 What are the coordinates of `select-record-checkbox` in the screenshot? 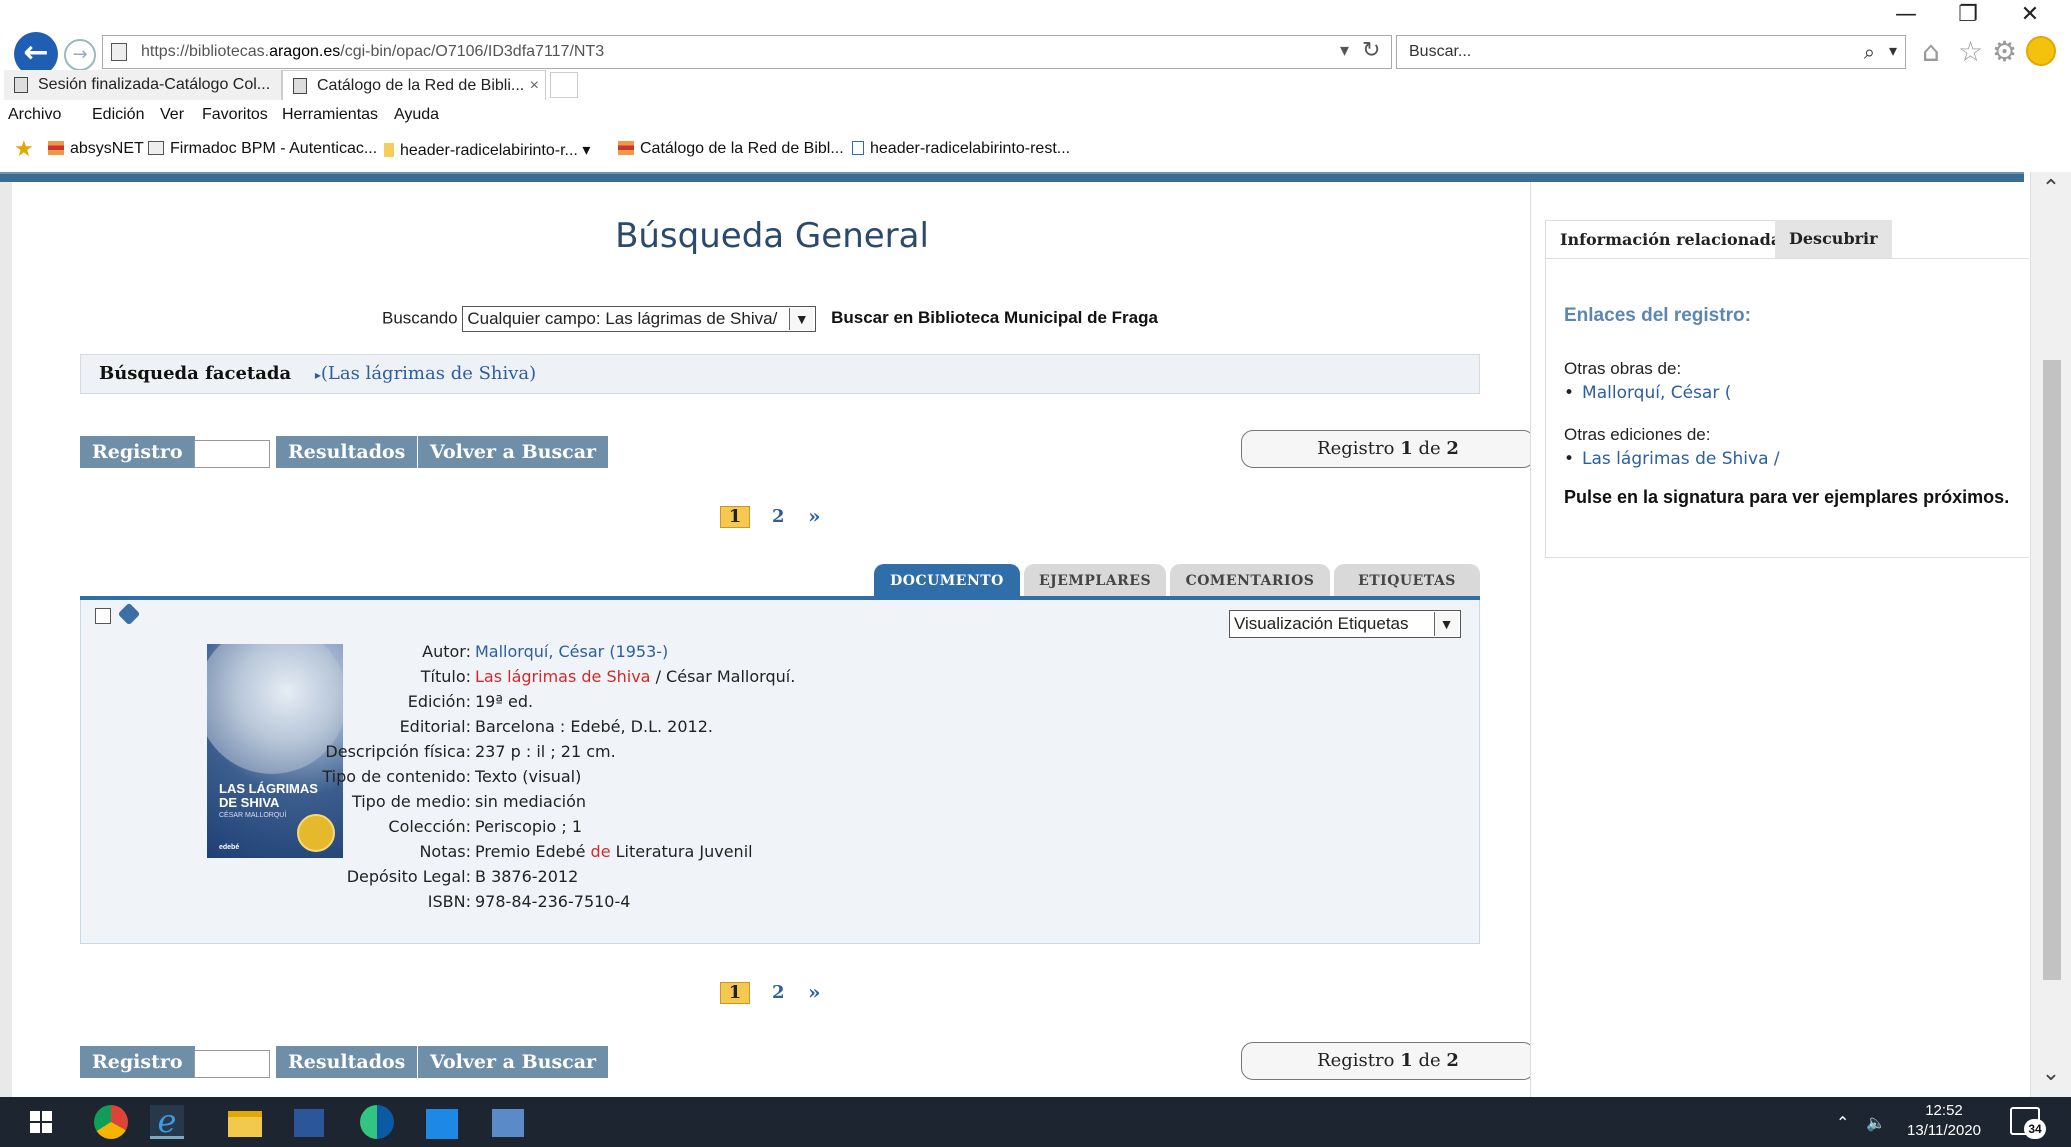 It's located at (103, 616).